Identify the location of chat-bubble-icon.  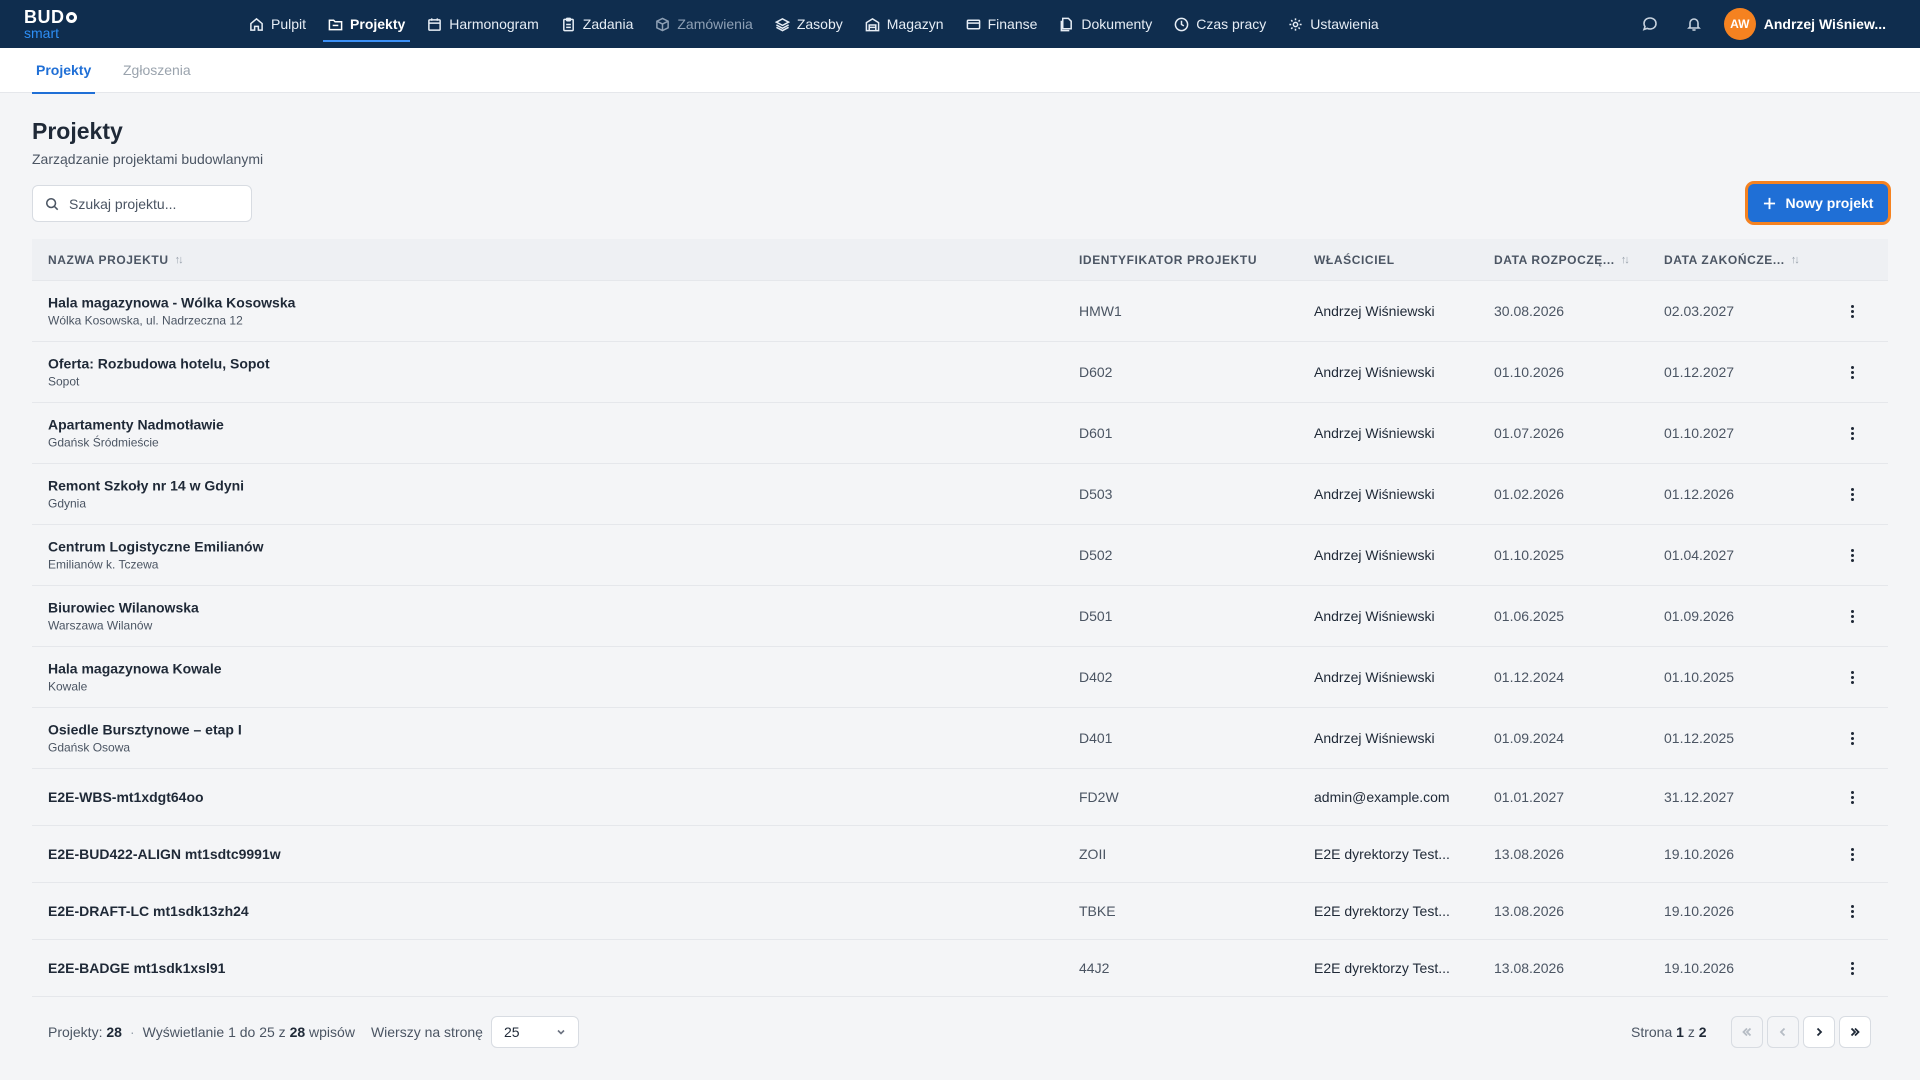
(1649, 24).